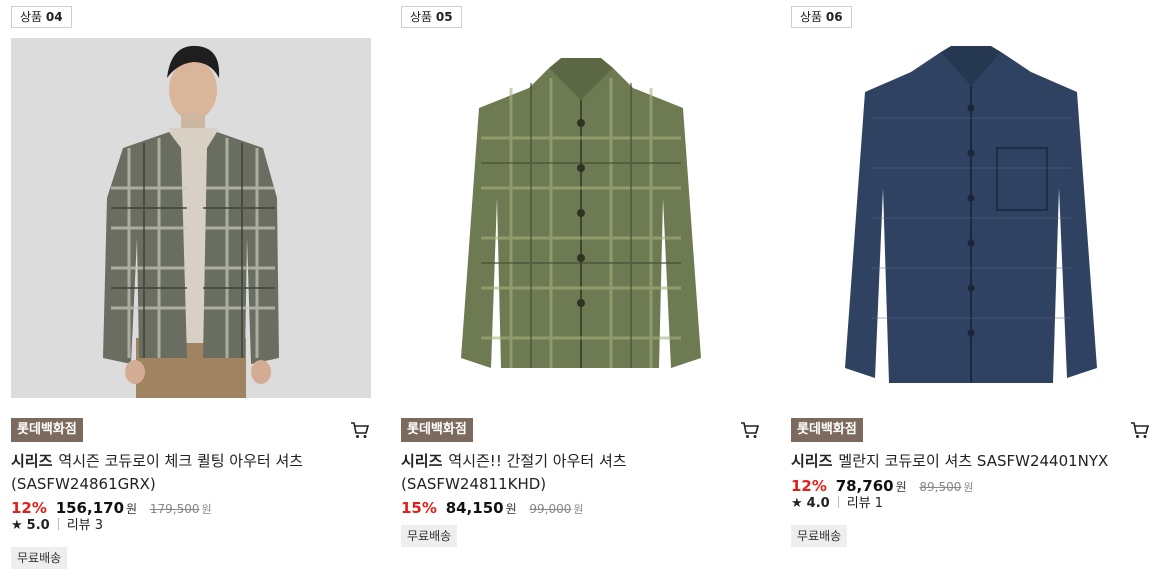  I want to click on review-count: 리뷰 1, so click(865, 503).